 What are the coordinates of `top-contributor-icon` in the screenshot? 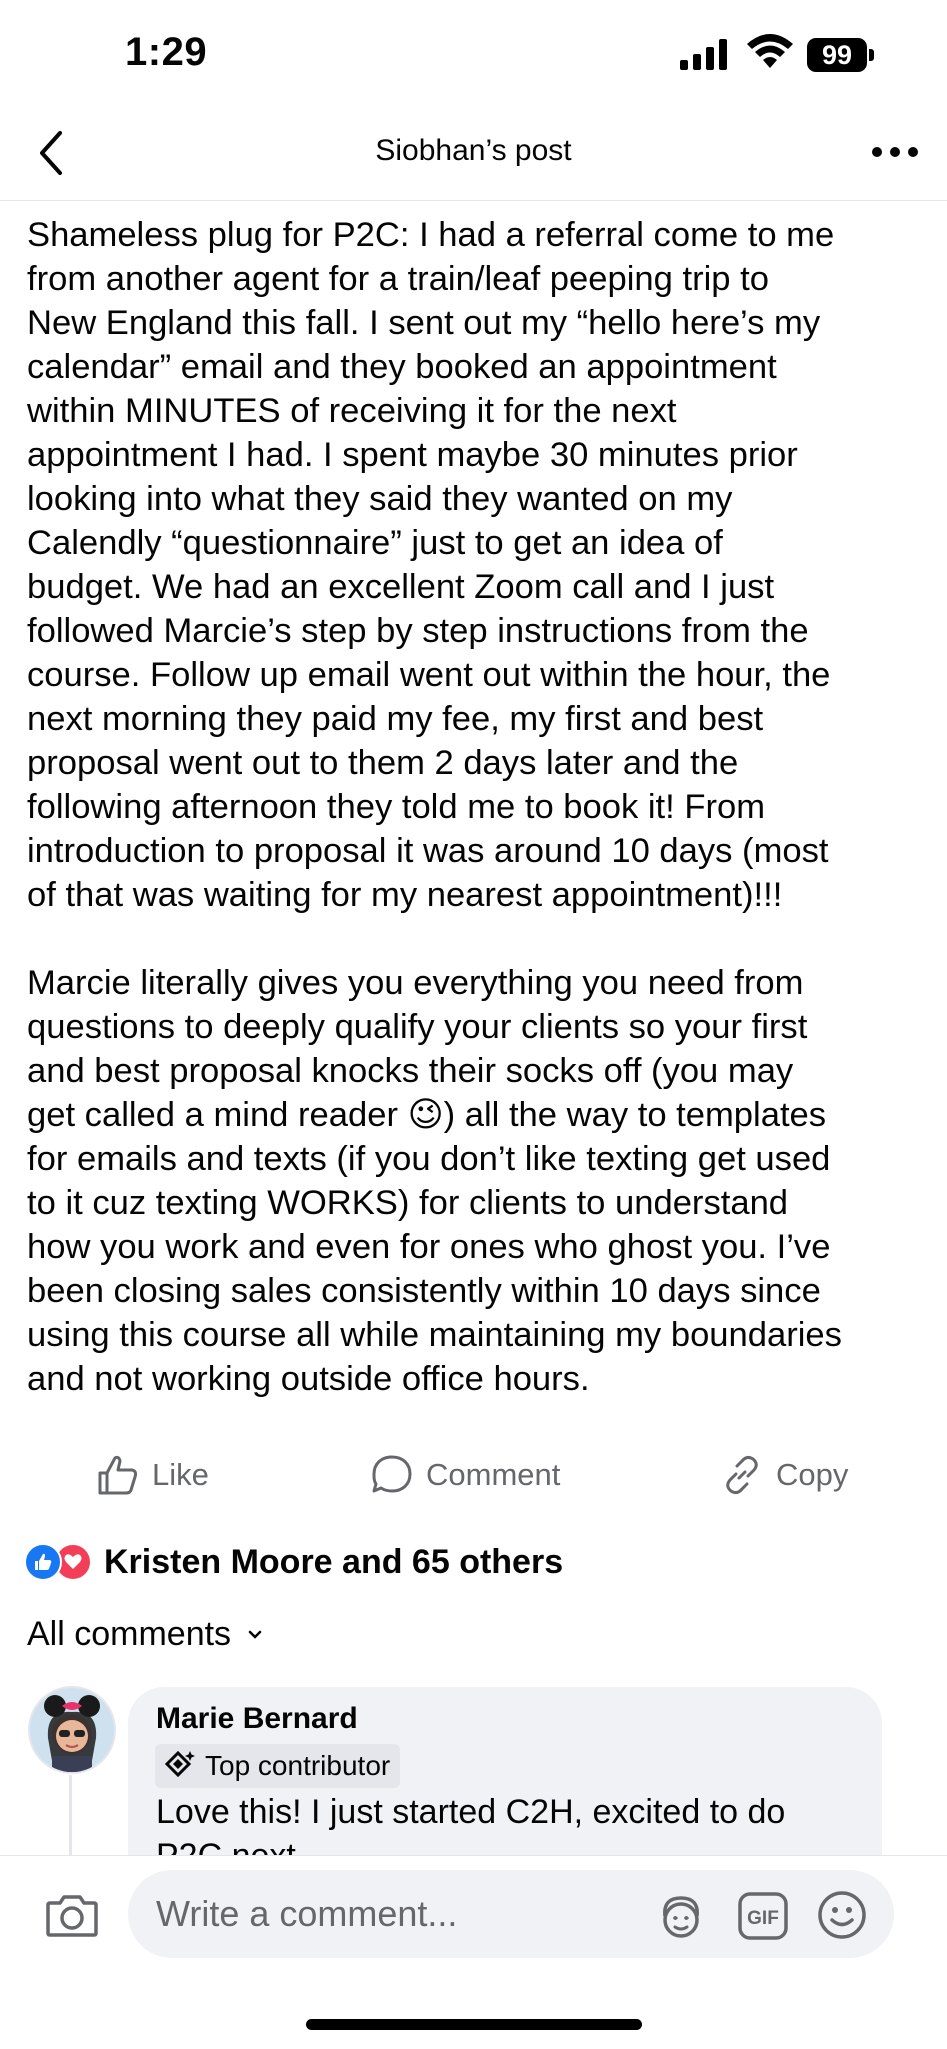 It's located at (179, 1764).